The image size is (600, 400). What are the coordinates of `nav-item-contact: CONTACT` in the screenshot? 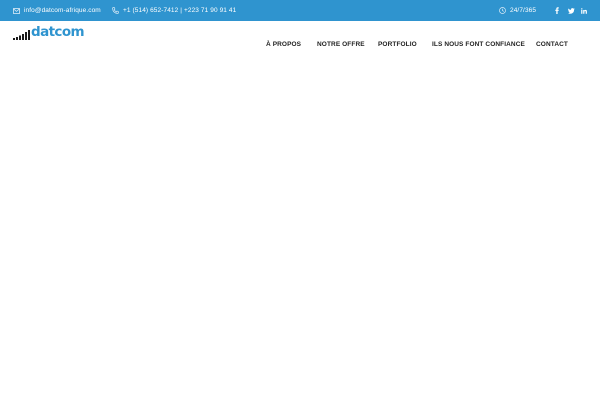 It's located at (552, 47).